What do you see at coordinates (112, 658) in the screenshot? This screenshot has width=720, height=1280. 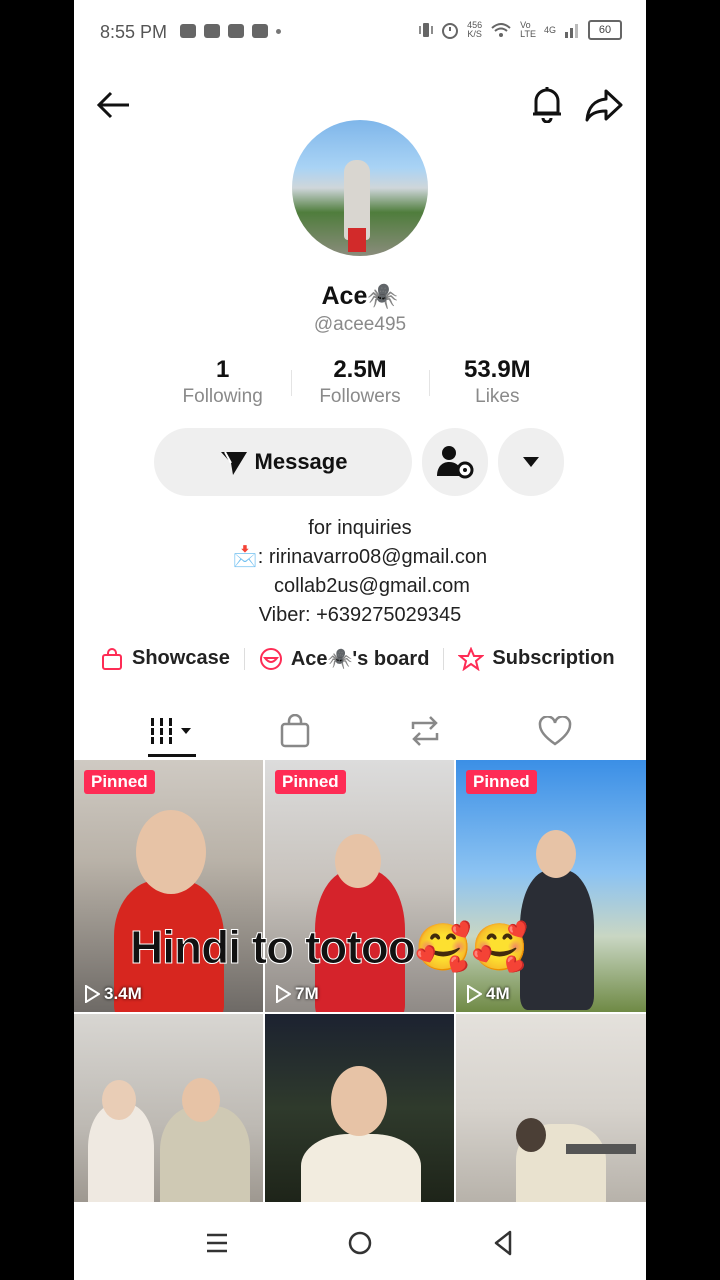 I see `shopping-bag-icon` at bounding box center [112, 658].